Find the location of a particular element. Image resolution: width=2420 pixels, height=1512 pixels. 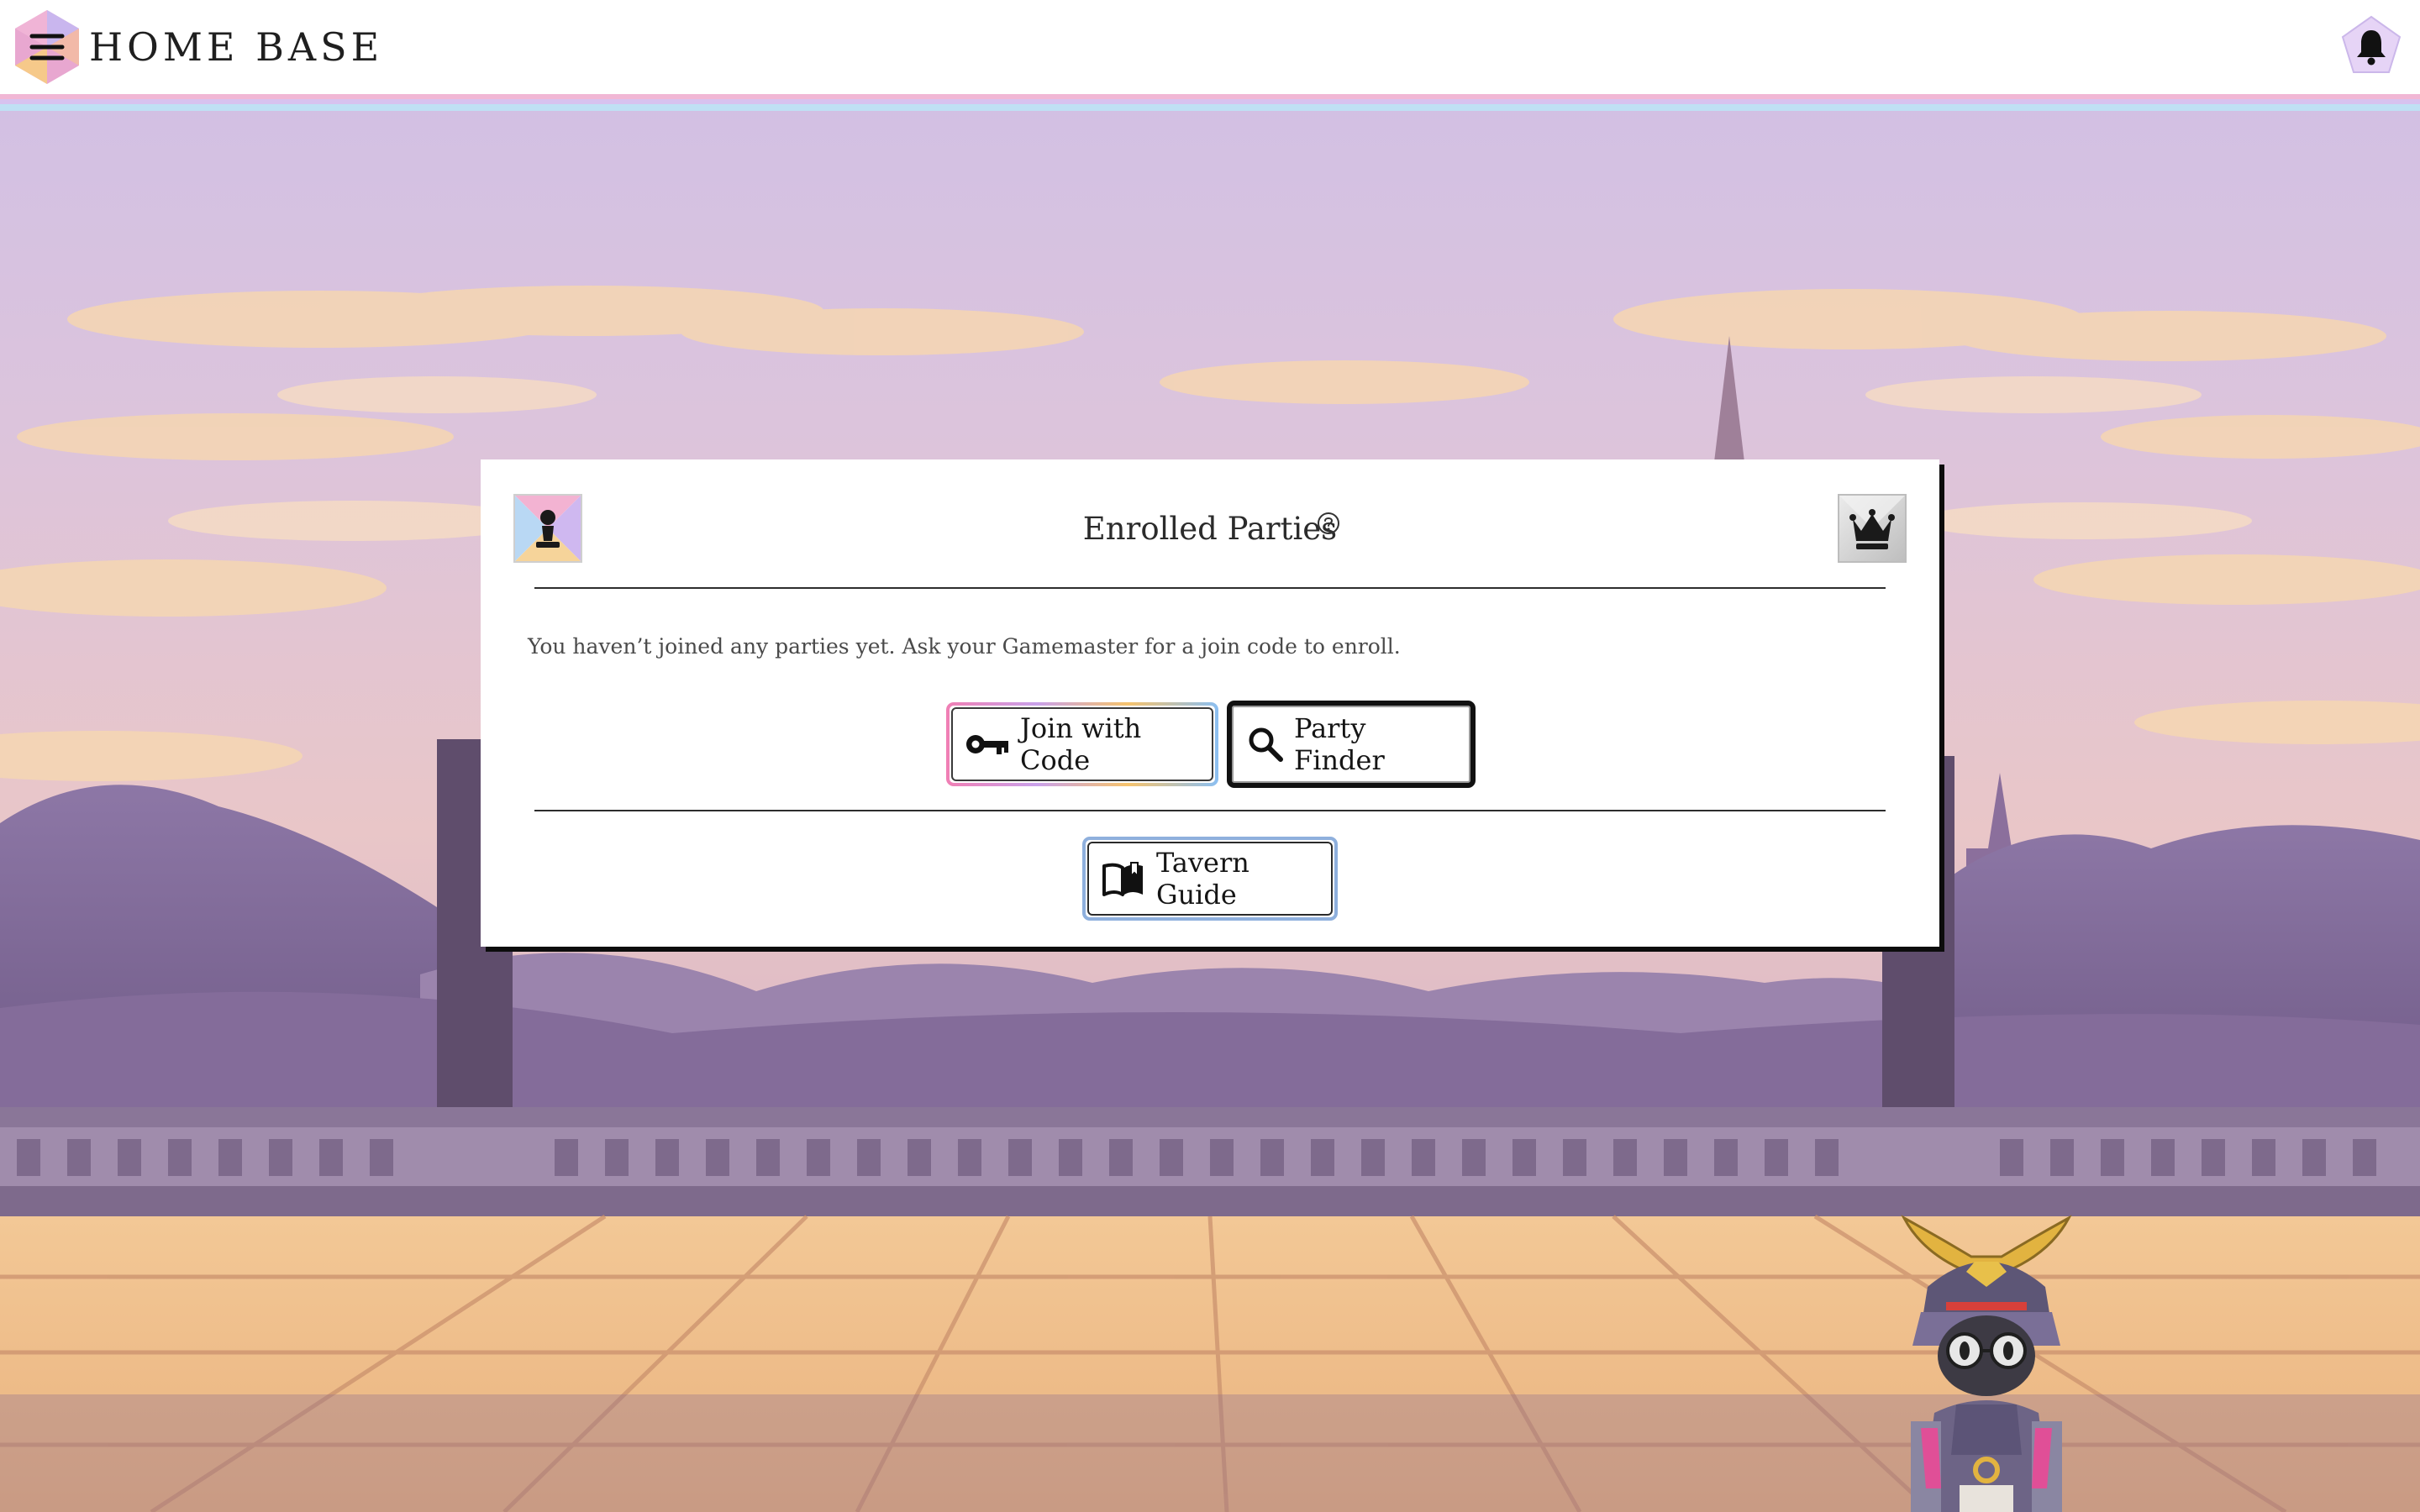

menu-button is located at coordinates (47, 47).